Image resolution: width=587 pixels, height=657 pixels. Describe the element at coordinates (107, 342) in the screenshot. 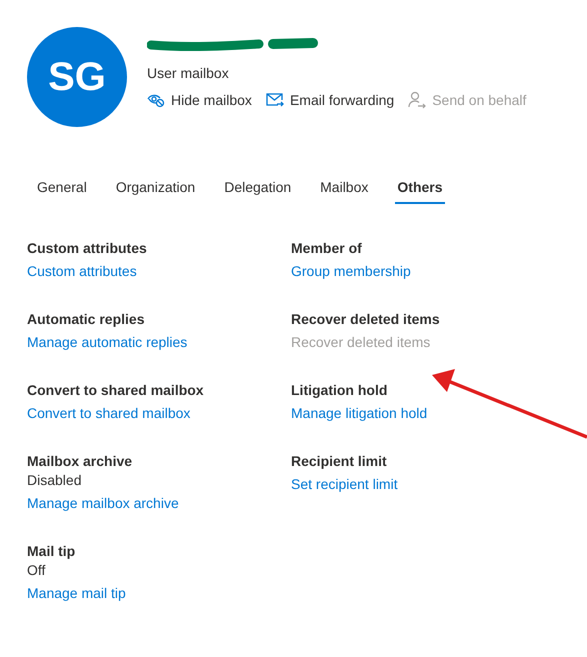

I see `link: Manage automatic replies` at that location.